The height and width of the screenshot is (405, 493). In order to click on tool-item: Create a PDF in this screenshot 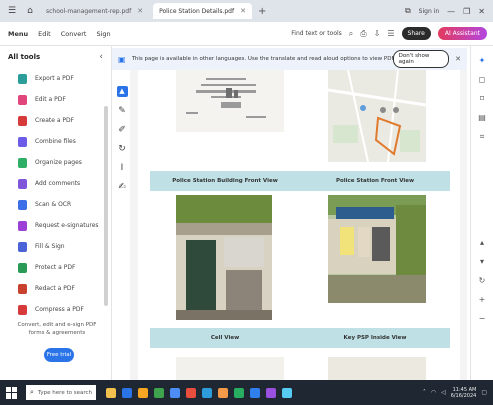, I will do `click(55, 120)`.